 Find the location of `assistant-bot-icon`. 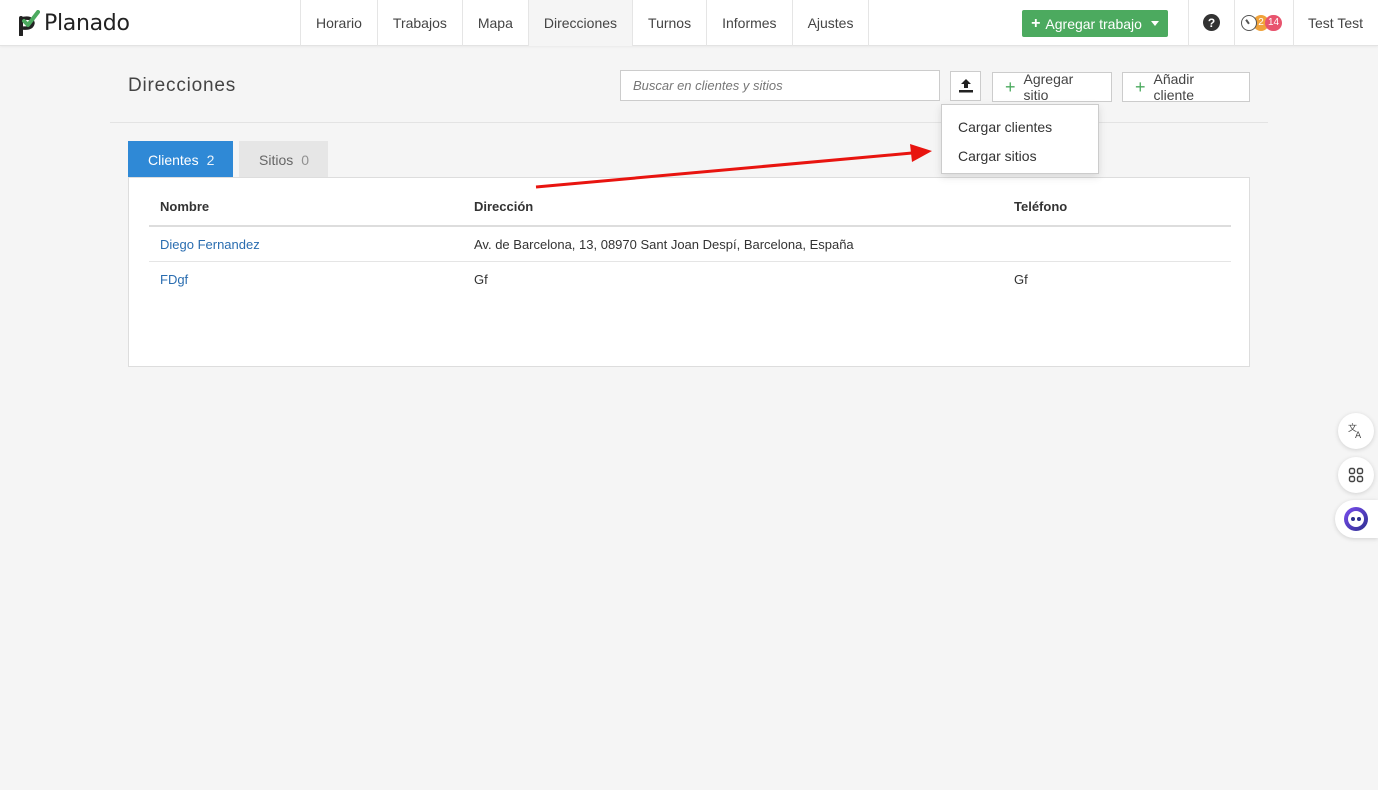

assistant-bot-icon is located at coordinates (1356, 519).